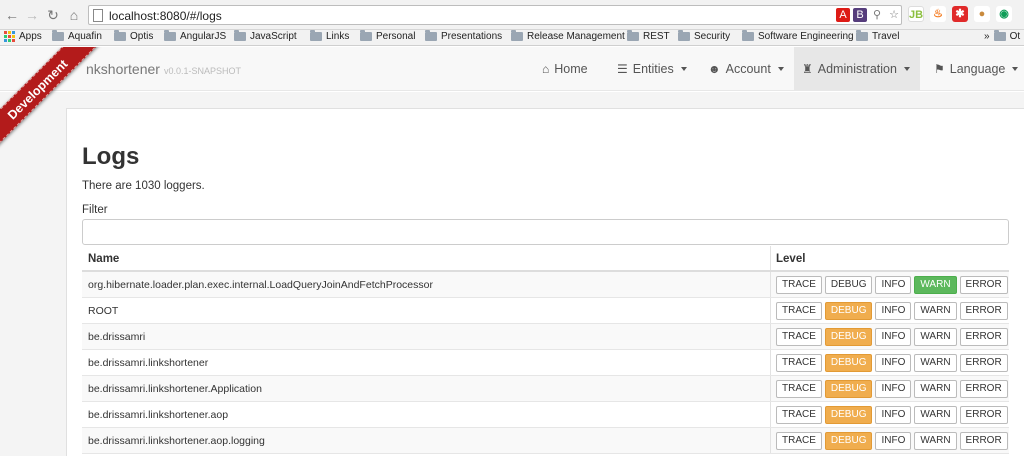 This screenshot has height=456, width=1024. I want to click on bookmark-security: Security, so click(704, 36).